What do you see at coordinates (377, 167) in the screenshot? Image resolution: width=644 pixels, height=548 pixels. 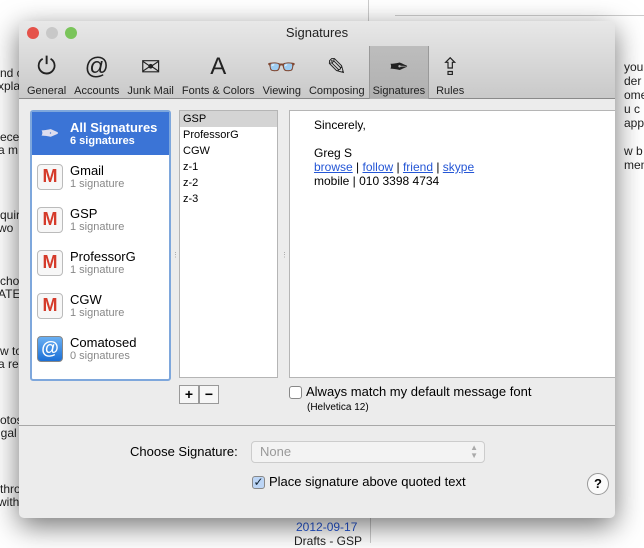 I see `link-follow: follow` at bounding box center [377, 167].